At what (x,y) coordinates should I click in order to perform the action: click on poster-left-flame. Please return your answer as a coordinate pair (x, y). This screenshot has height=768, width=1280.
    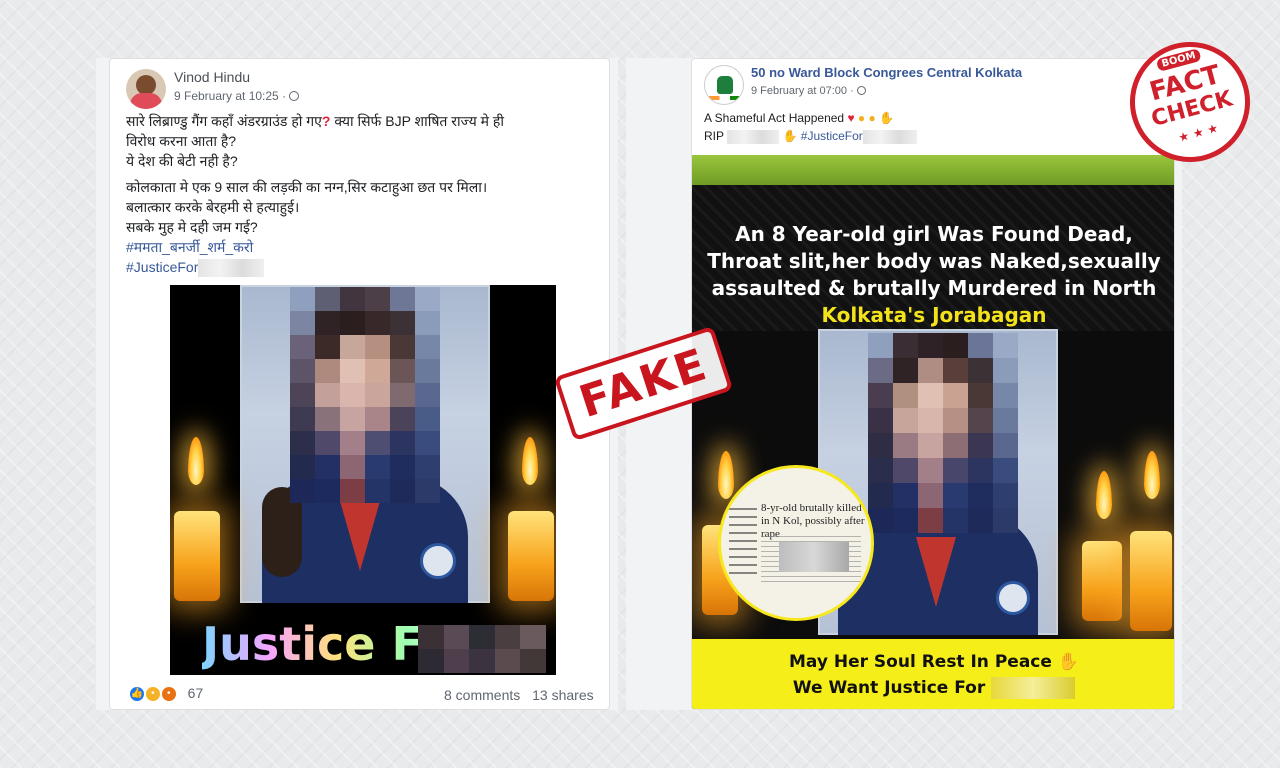
    Looking at the image, I should click on (726, 475).